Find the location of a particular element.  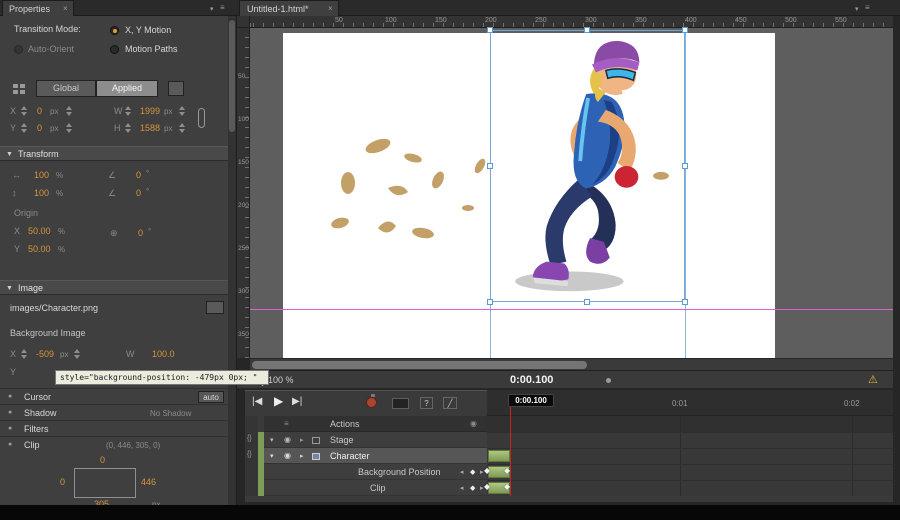

timeline-row-character: ▾ ◉ ▸ Character is located at coordinates (375, 456).